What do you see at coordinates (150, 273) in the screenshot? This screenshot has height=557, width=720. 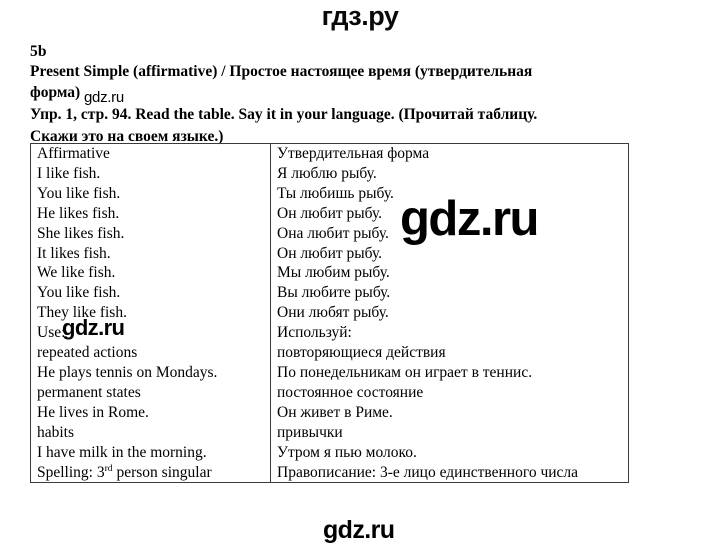 I see `table-cell-english: We like fish.` at bounding box center [150, 273].